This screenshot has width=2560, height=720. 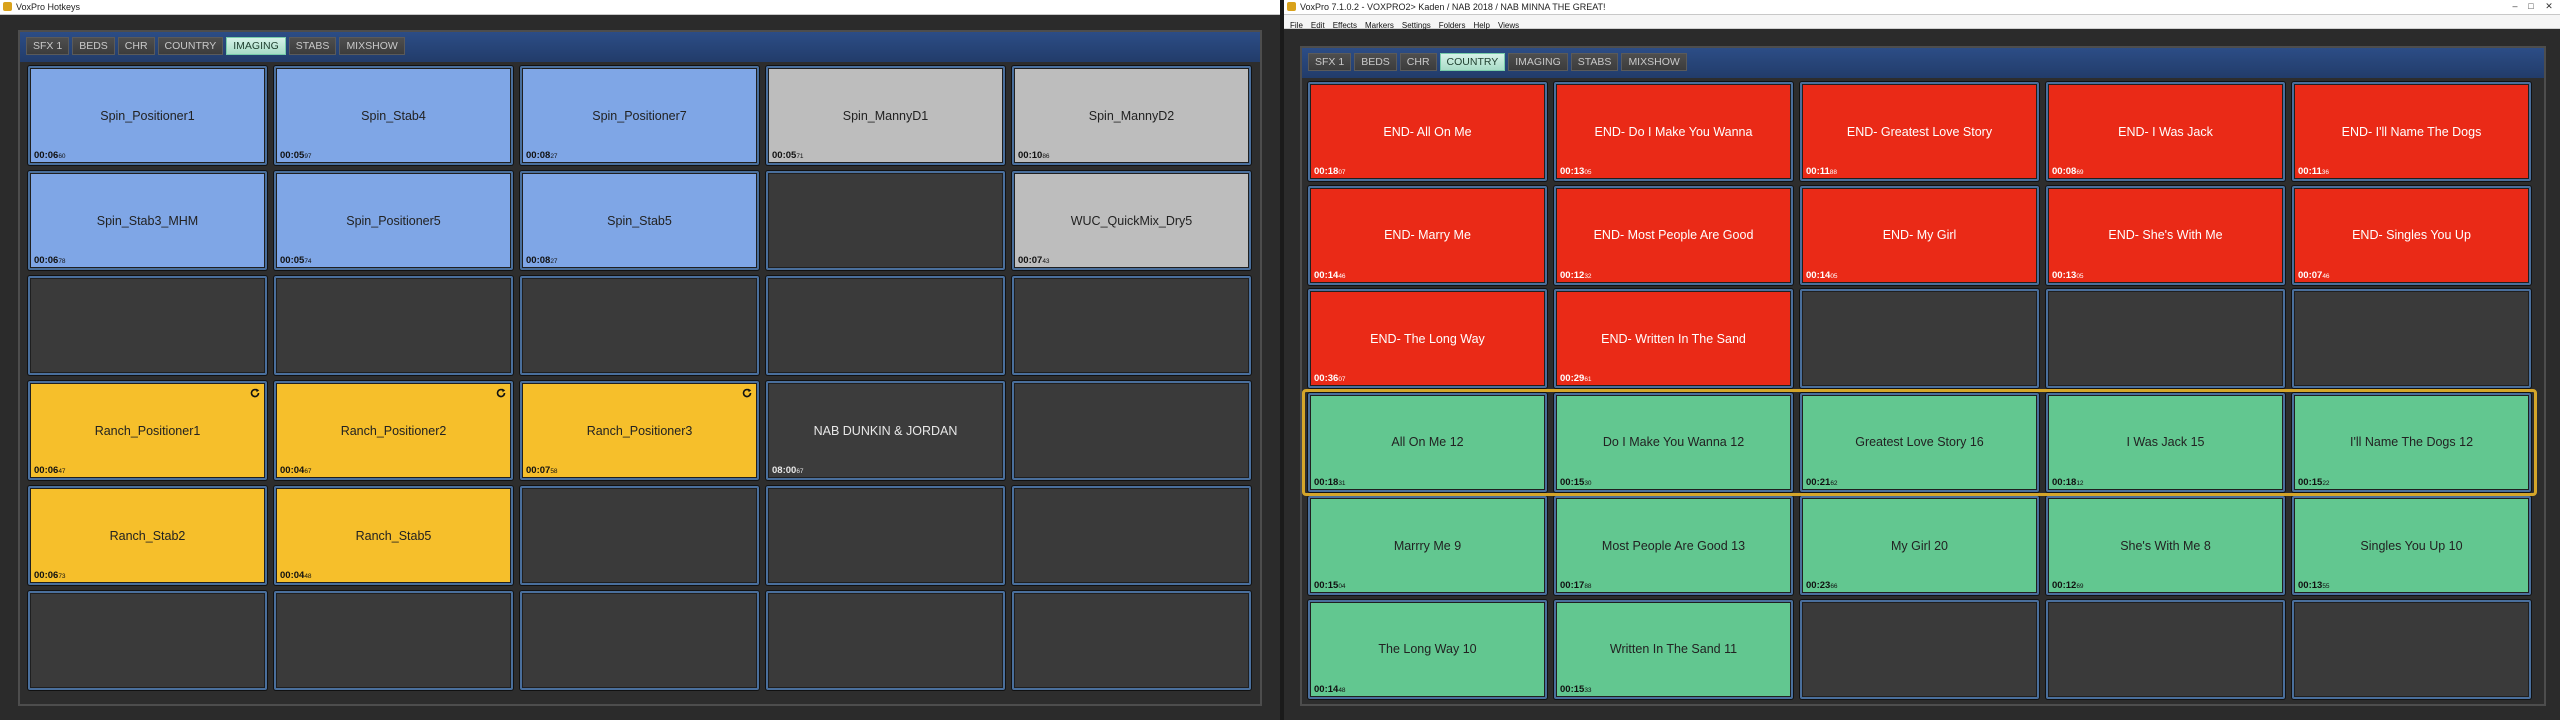 I want to click on menu-markers: Markers, so click(x=1379, y=25).